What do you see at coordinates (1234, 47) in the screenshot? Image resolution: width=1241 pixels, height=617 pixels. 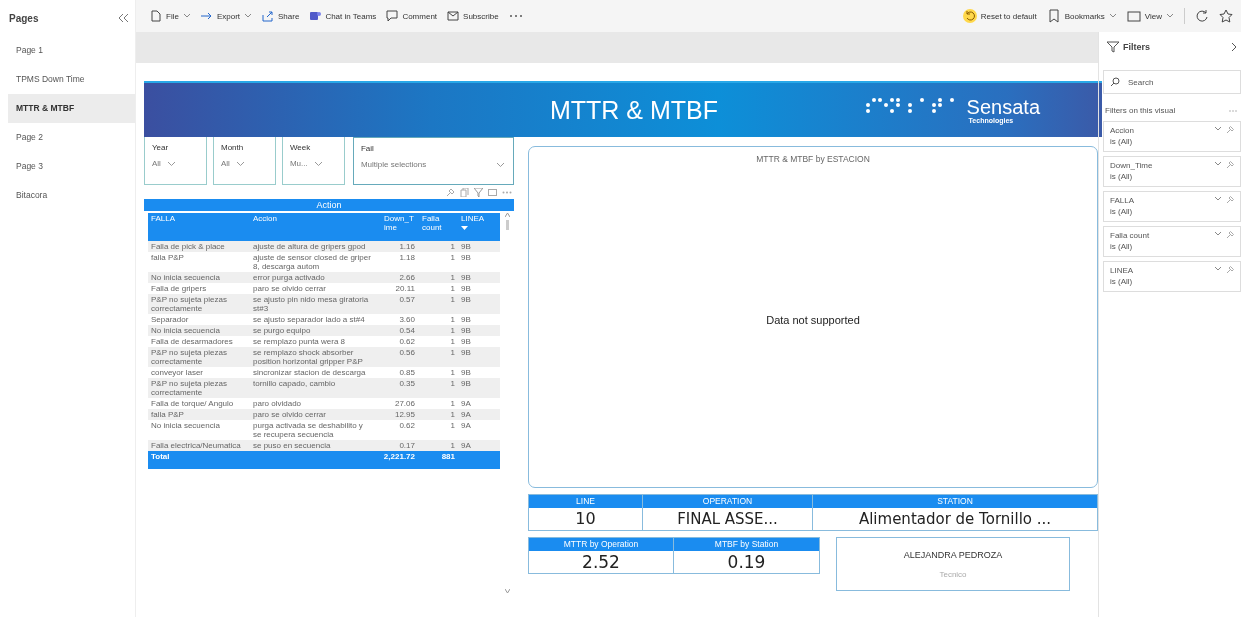 I see `expand-icon` at bounding box center [1234, 47].